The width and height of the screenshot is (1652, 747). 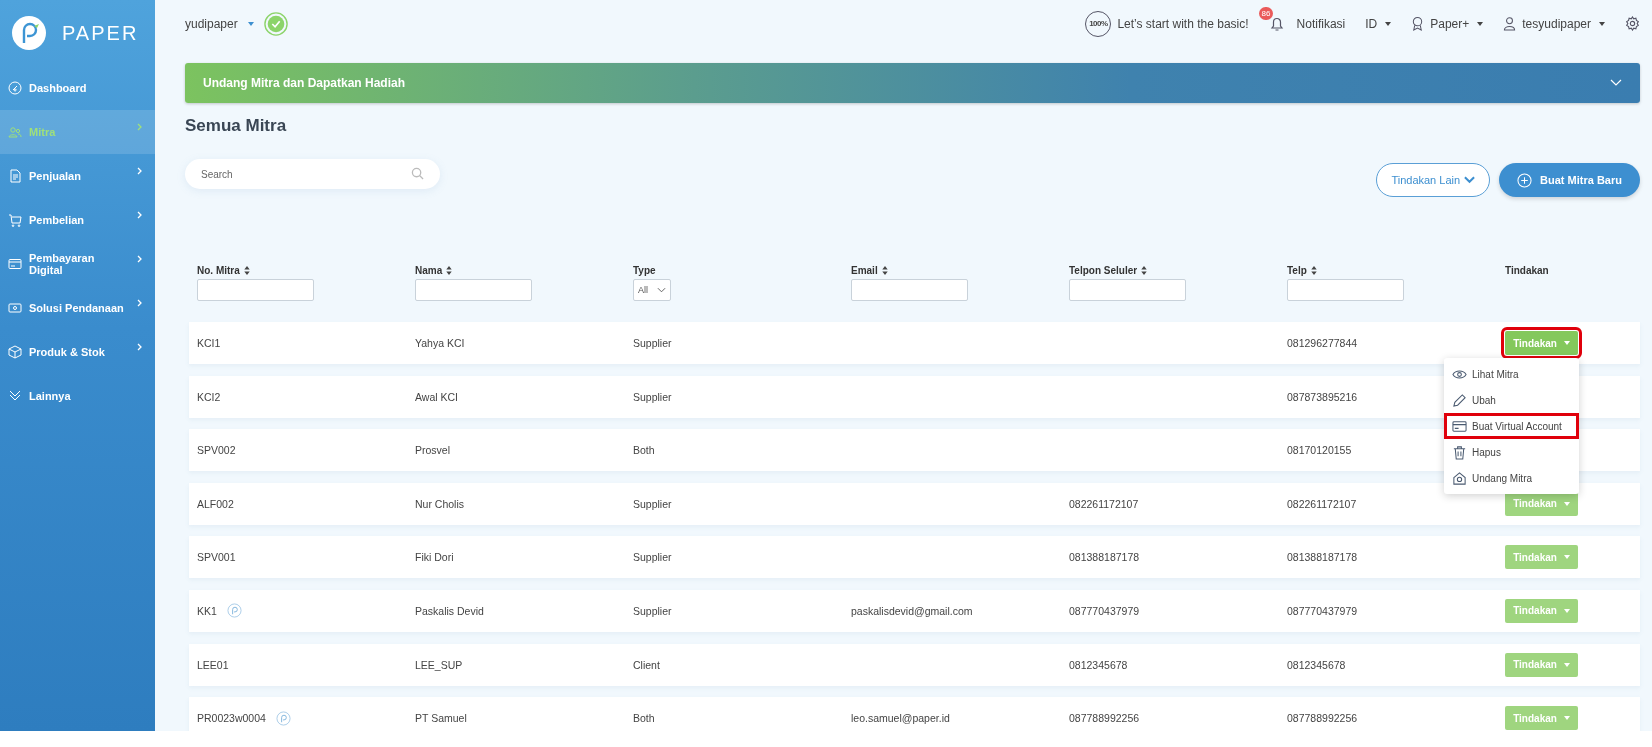 I want to click on menu-item: Ubah, so click(x=1511, y=400).